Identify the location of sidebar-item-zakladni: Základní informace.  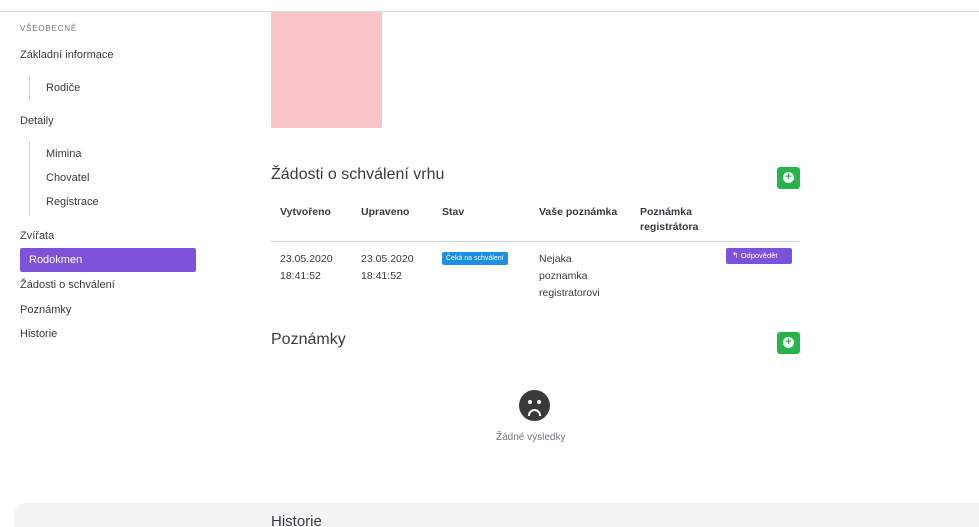
(67, 55).